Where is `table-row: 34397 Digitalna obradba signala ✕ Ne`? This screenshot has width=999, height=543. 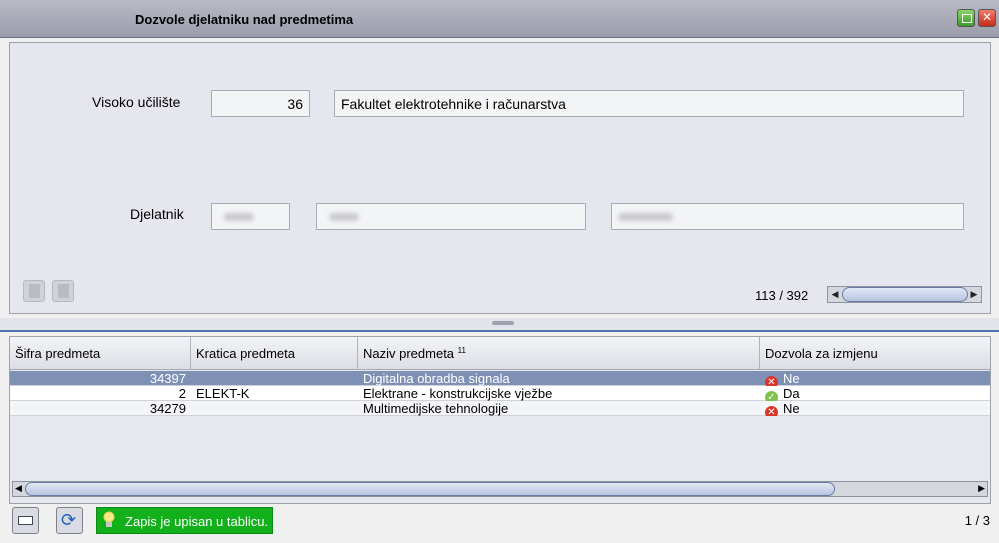
table-row: 34397 Digitalna obradba signala ✕ Ne is located at coordinates (500, 378).